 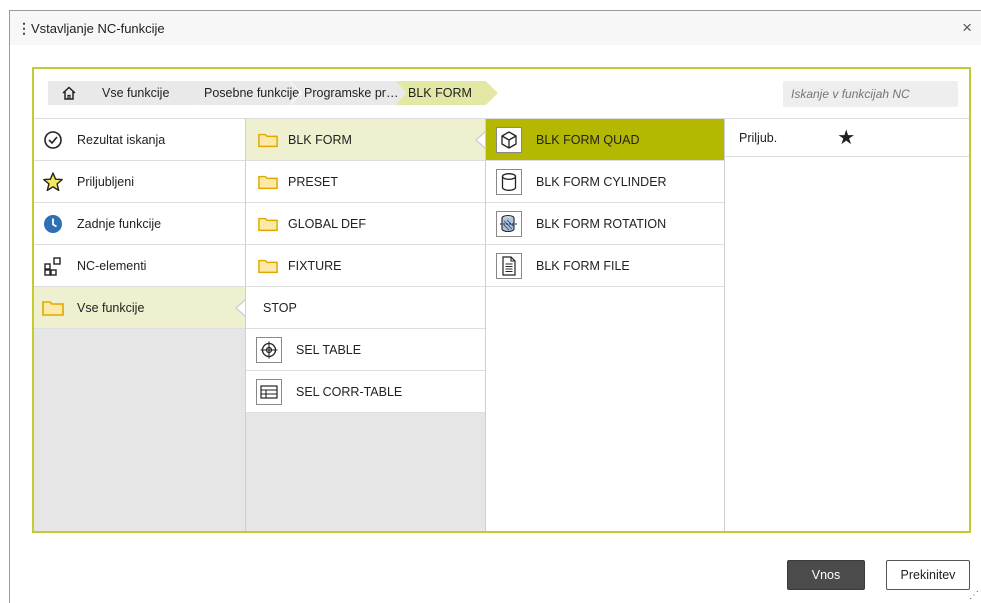 I want to click on subcategory-item-fixture: FIXTURE, so click(x=365, y=266).